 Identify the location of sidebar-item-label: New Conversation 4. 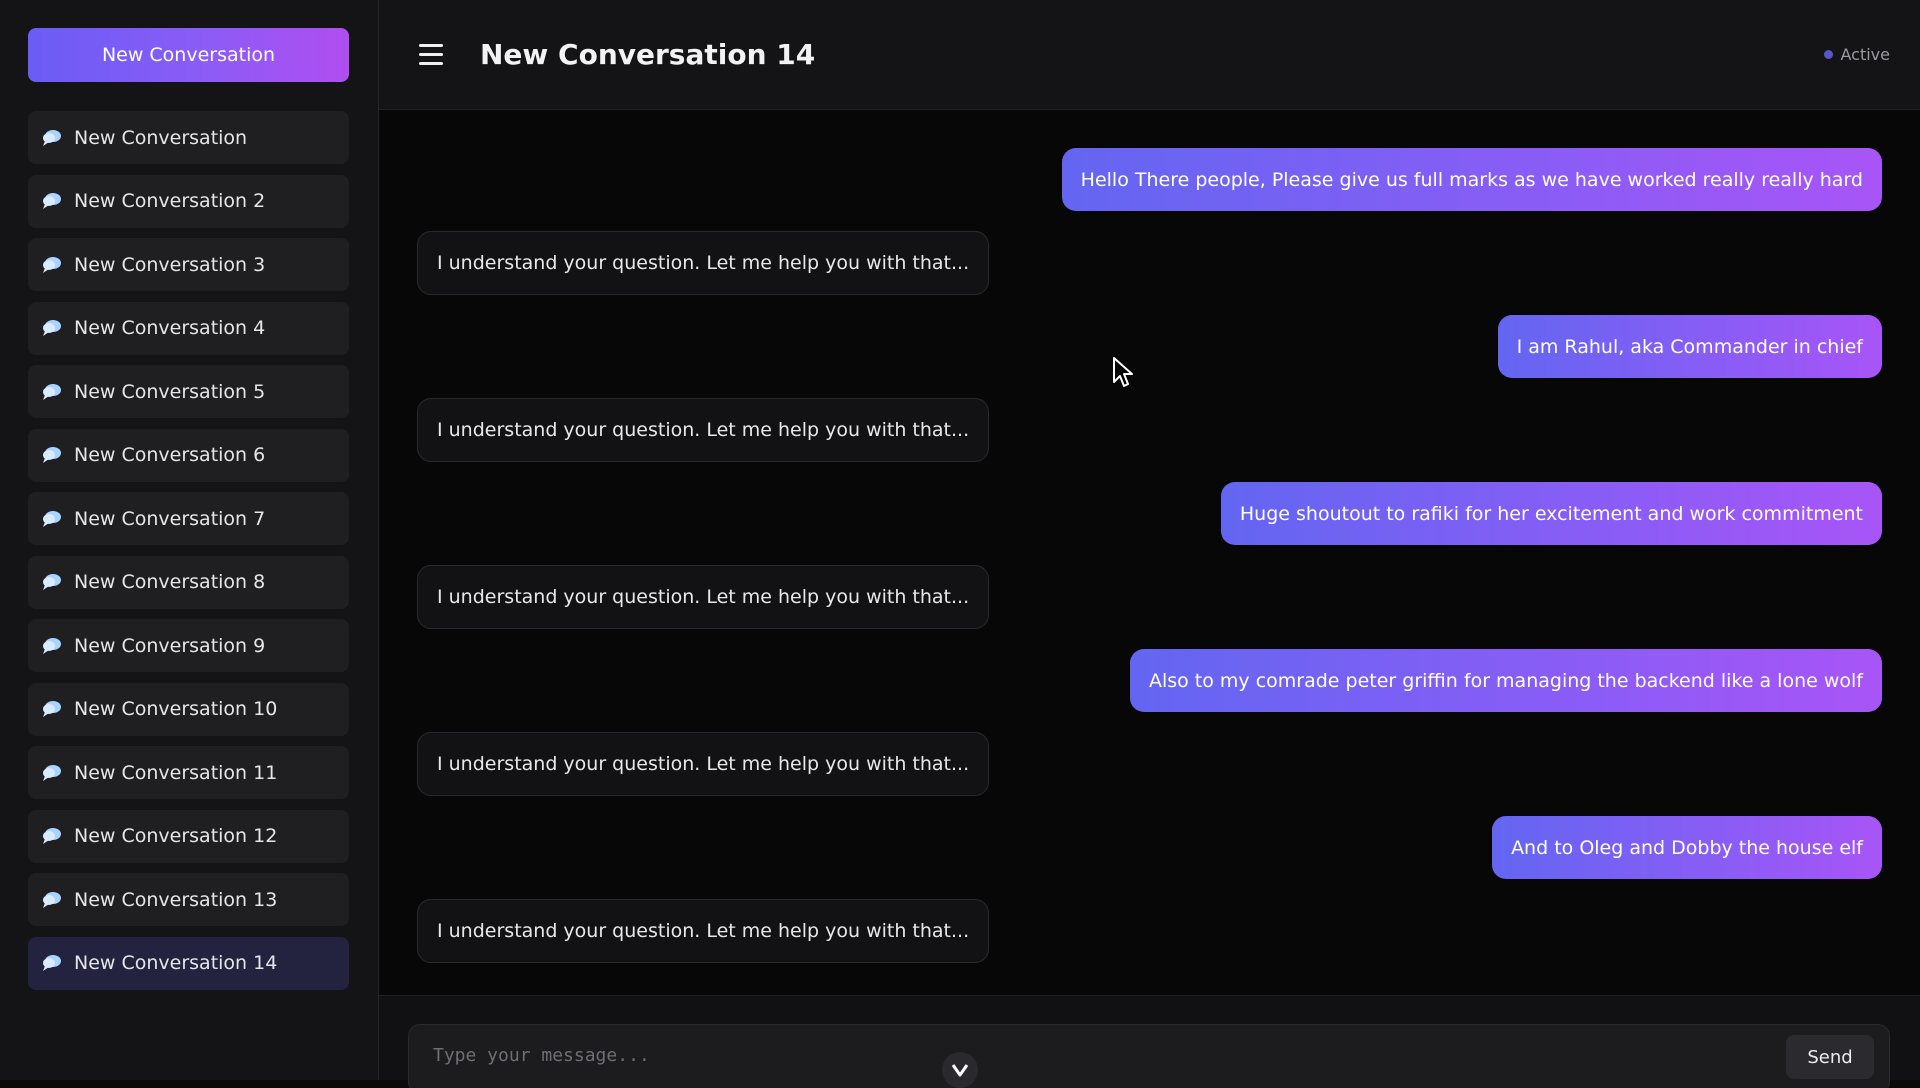
(170, 328).